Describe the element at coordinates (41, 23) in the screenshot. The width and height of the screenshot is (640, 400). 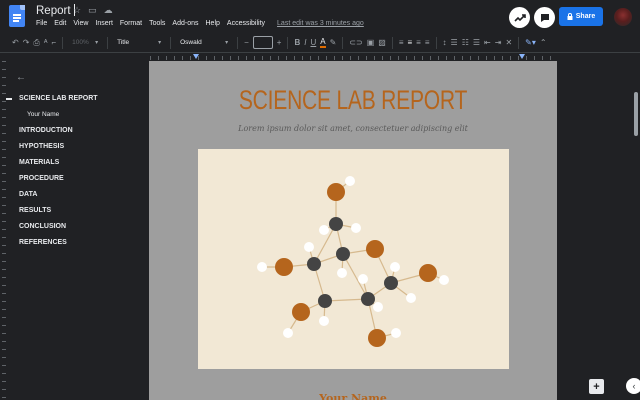
I see `menu-file: File` at that location.